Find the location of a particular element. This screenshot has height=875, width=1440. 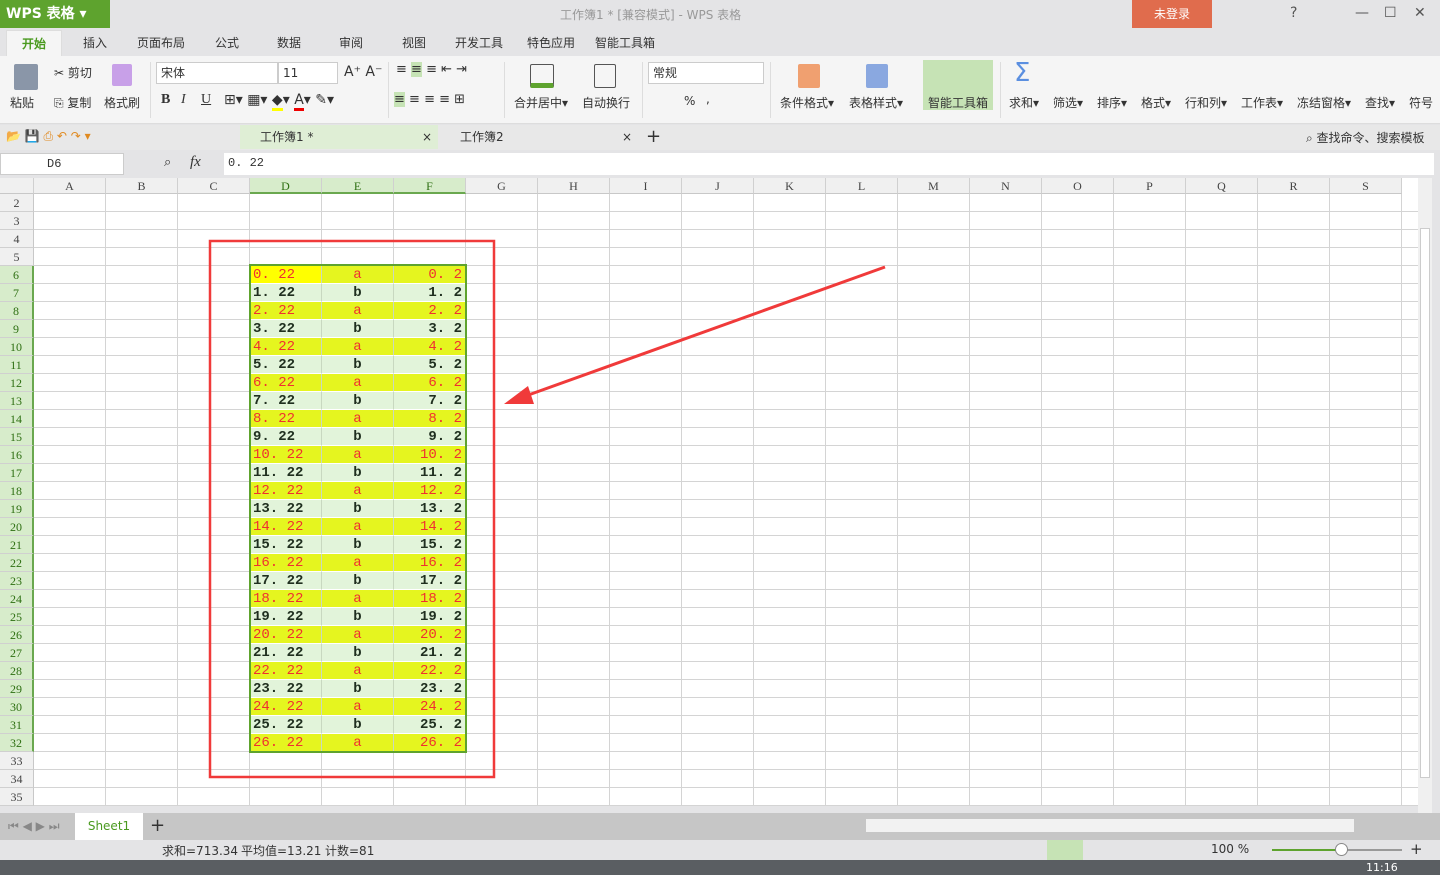

vertical-scroll-thumb is located at coordinates (1425, 503).